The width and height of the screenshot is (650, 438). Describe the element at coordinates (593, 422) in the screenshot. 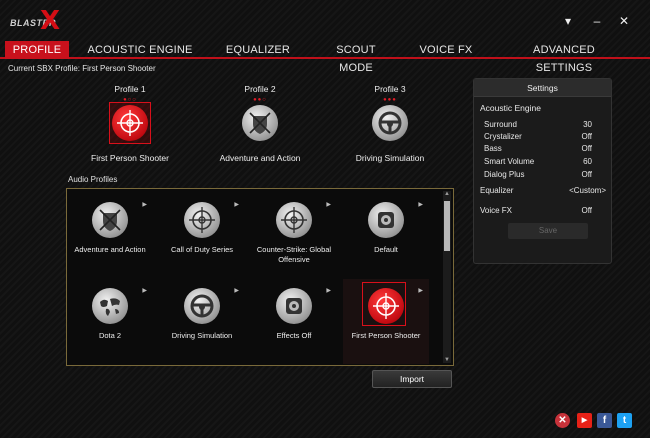

I see `social-links: ✕ ▶ f t` at that location.